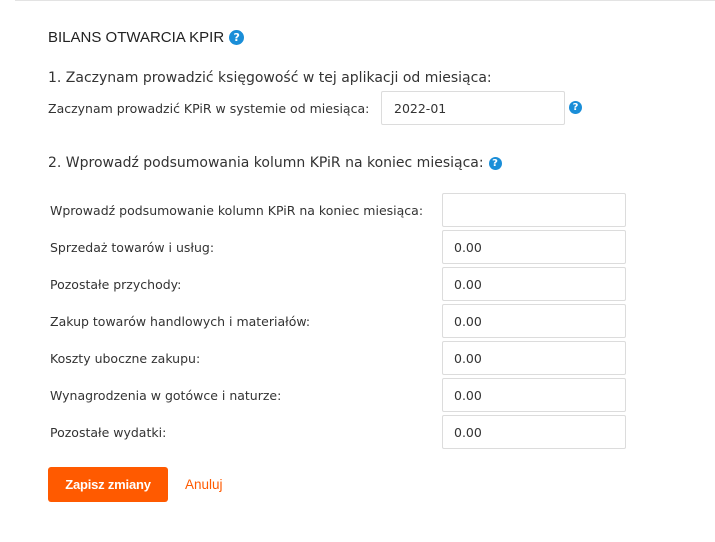  What do you see at coordinates (204, 484) in the screenshot?
I see `cancel-link: Anuluj` at bounding box center [204, 484].